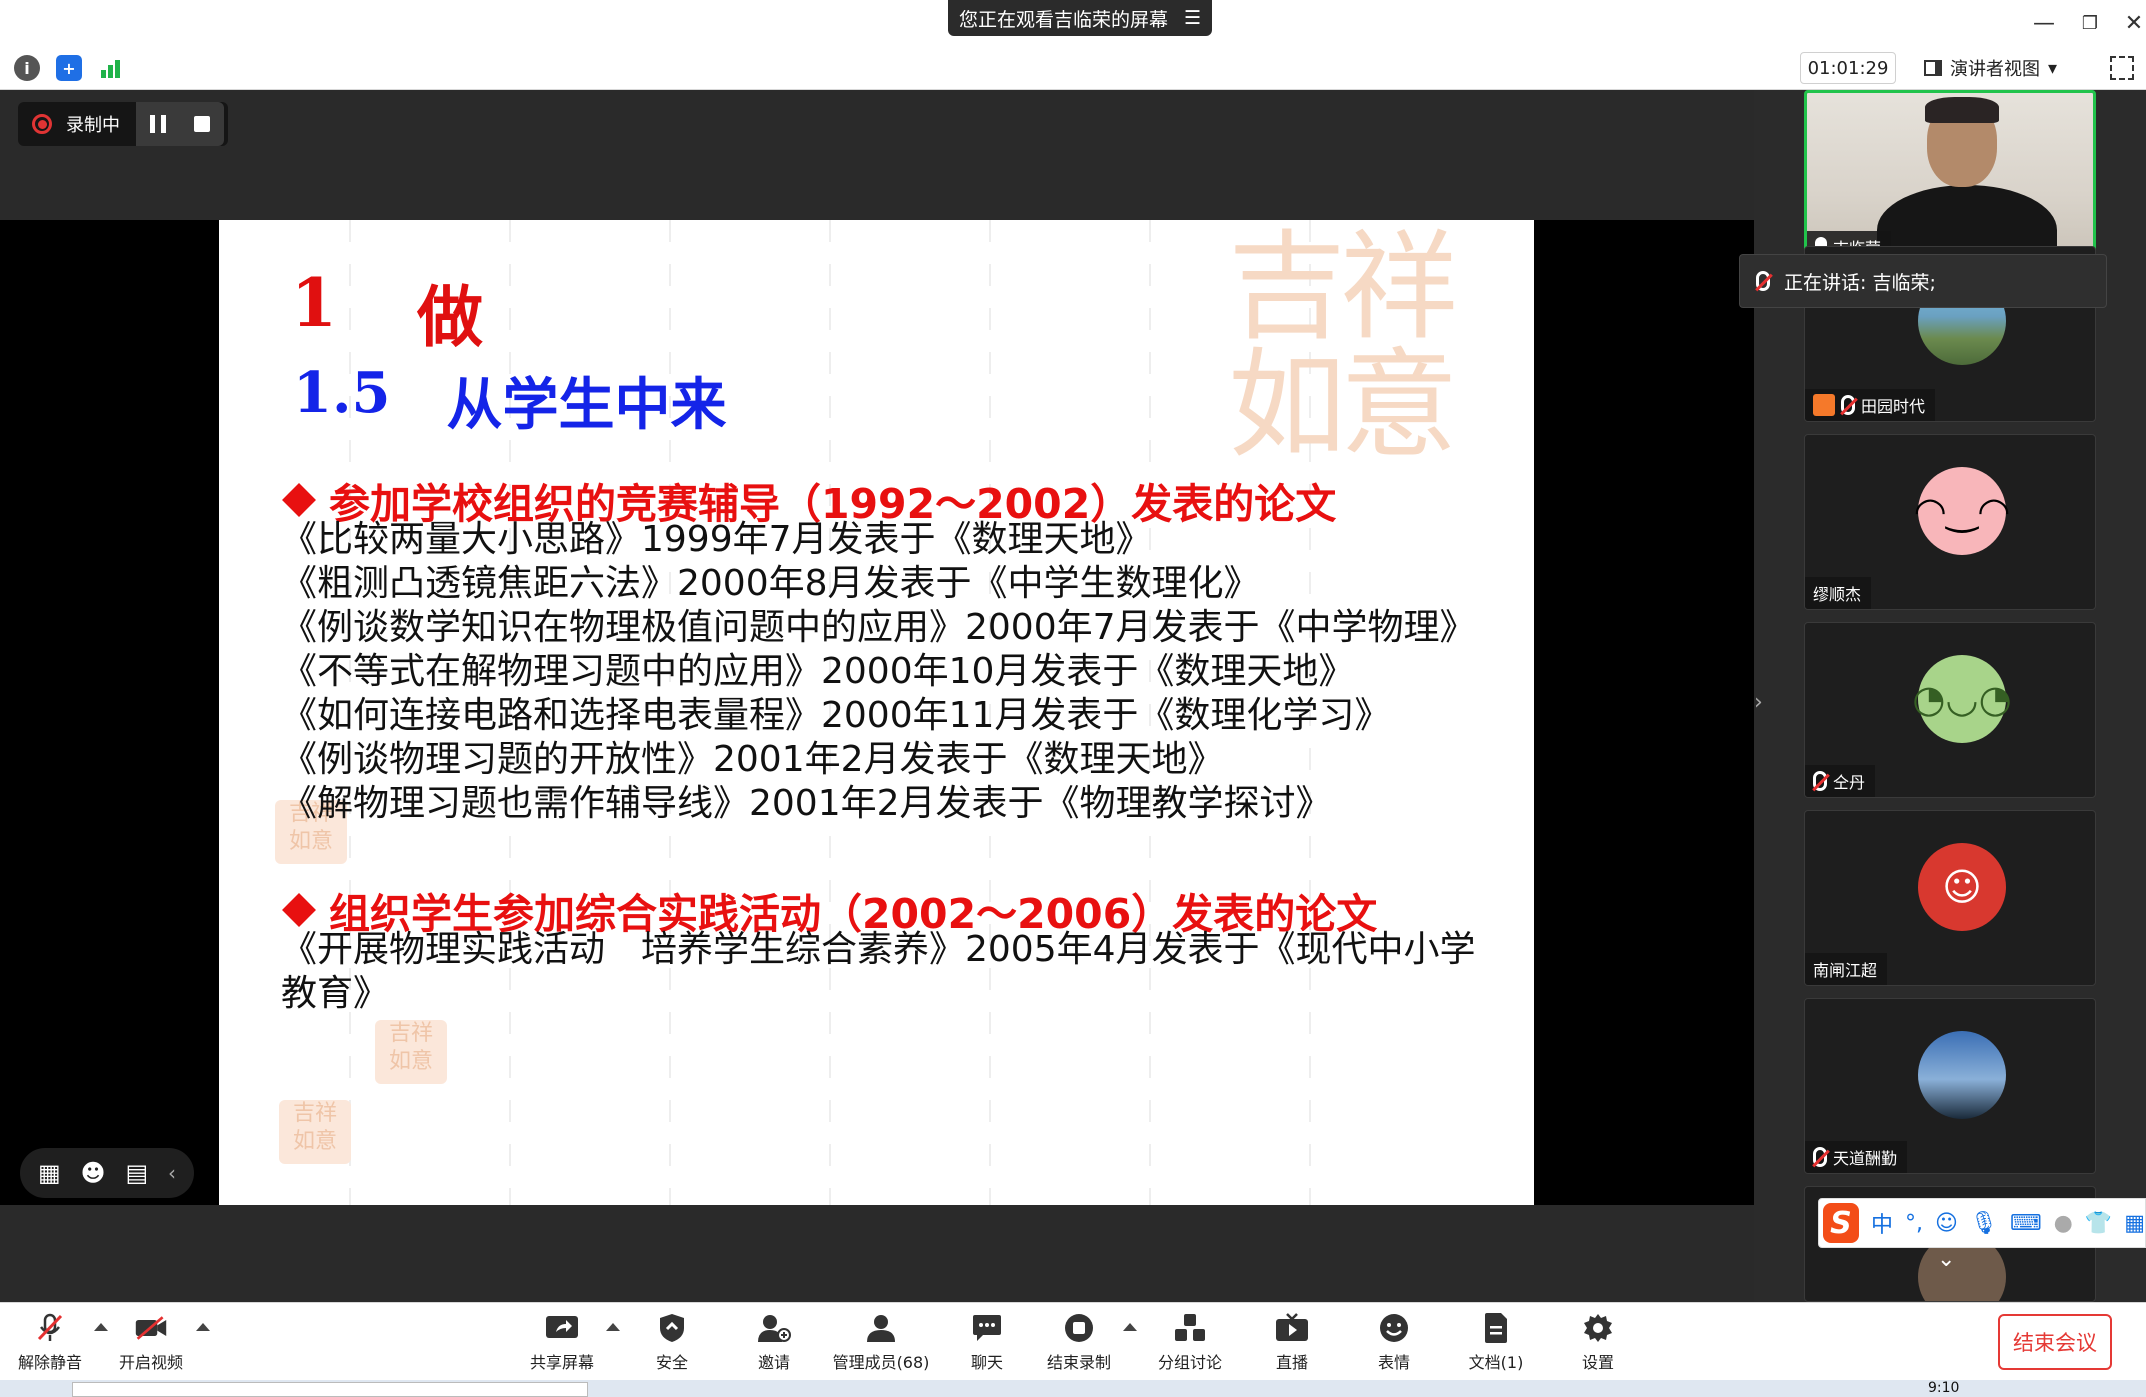  I want to click on emoji-icon, so click(1394, 1328).